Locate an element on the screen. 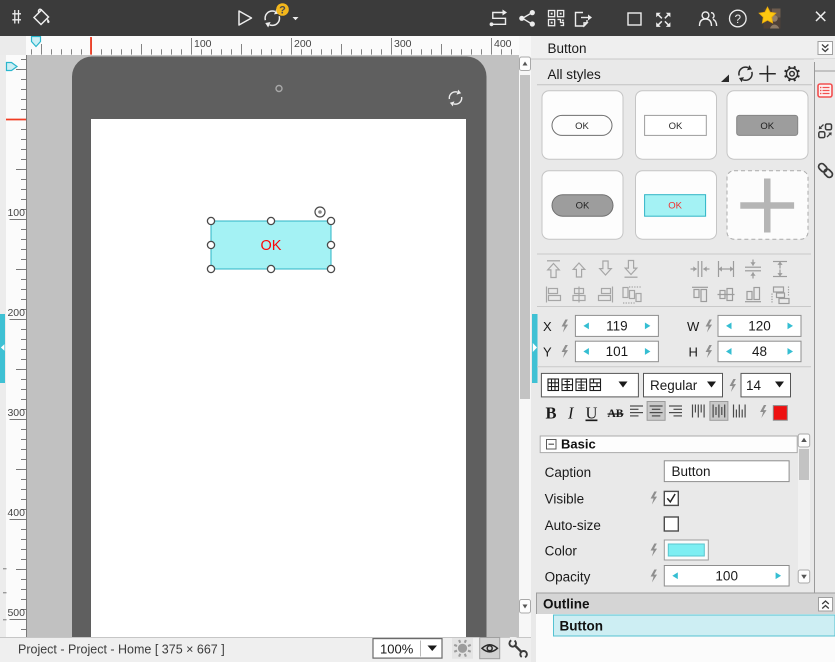 This screenshot has width=835, height=662. svg-text: Opacity is located at coordinates (568, 577).